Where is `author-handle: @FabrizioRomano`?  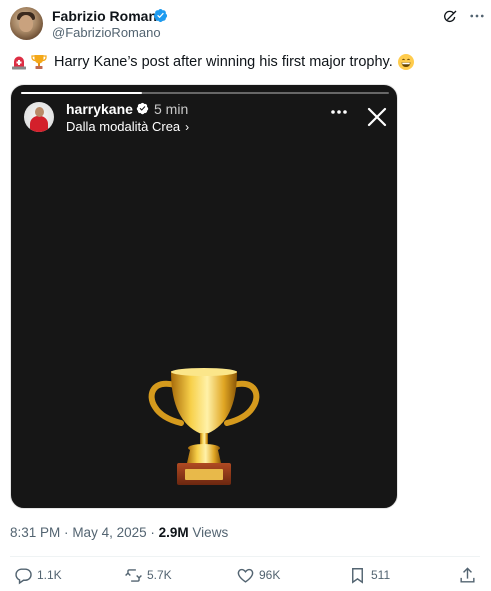 author-handle: @FabrizioRomano is located at coordinates (106, 32).